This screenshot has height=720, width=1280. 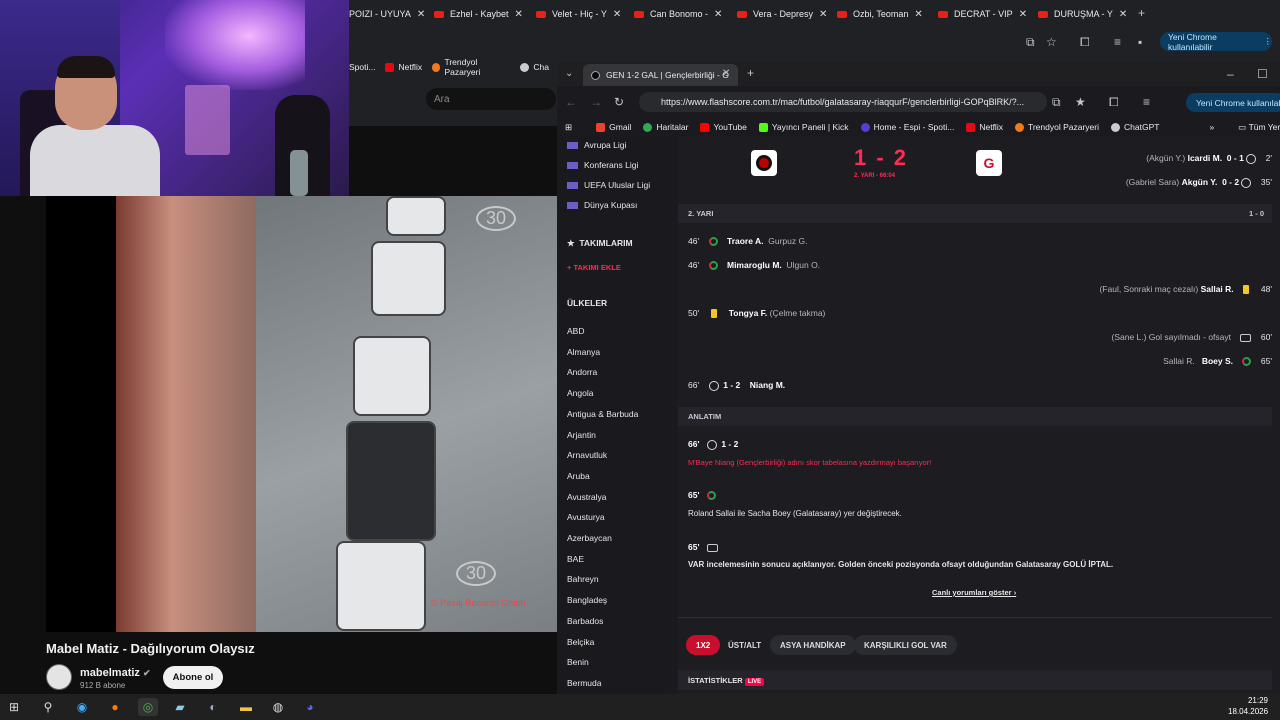 I want to click on sidebar-country-item: Avusturya, so click(x=586, y=517).